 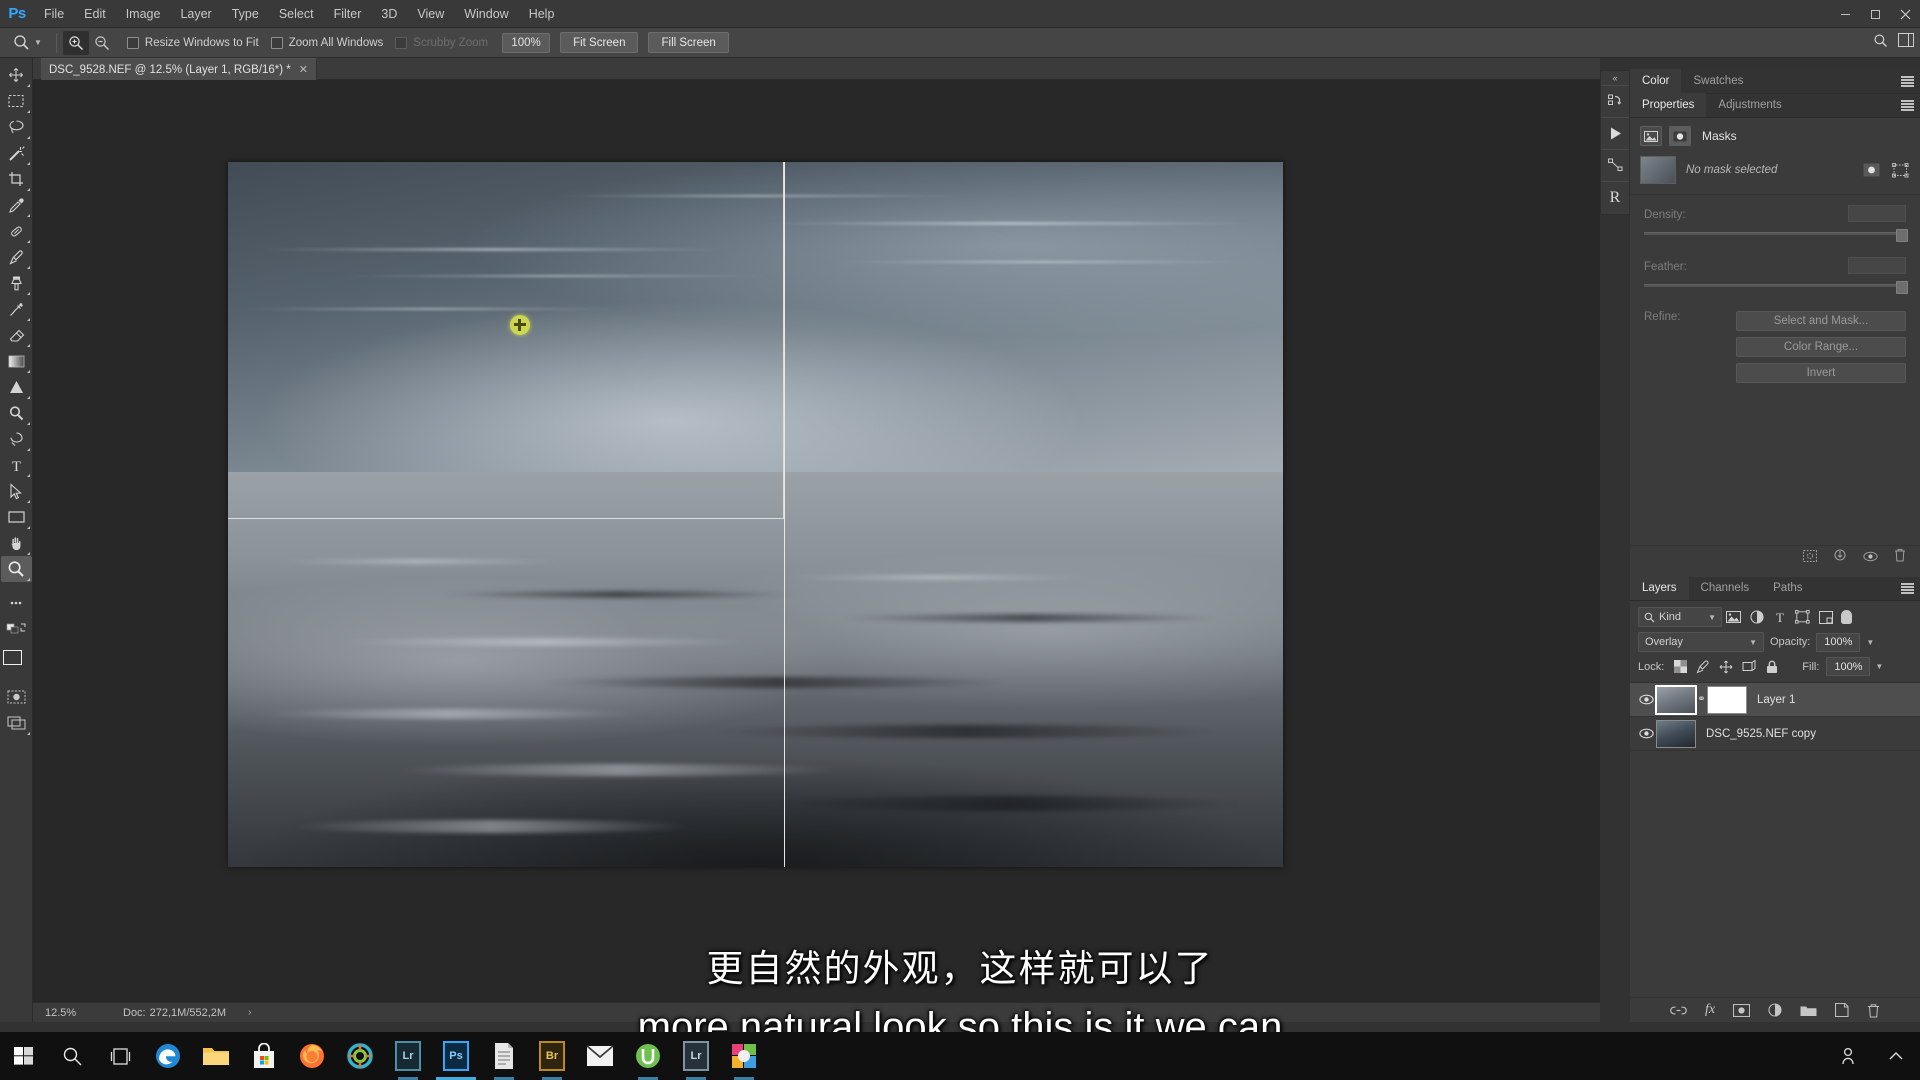 I want to click on tool-eyedropper, so click(x=16, y=205).